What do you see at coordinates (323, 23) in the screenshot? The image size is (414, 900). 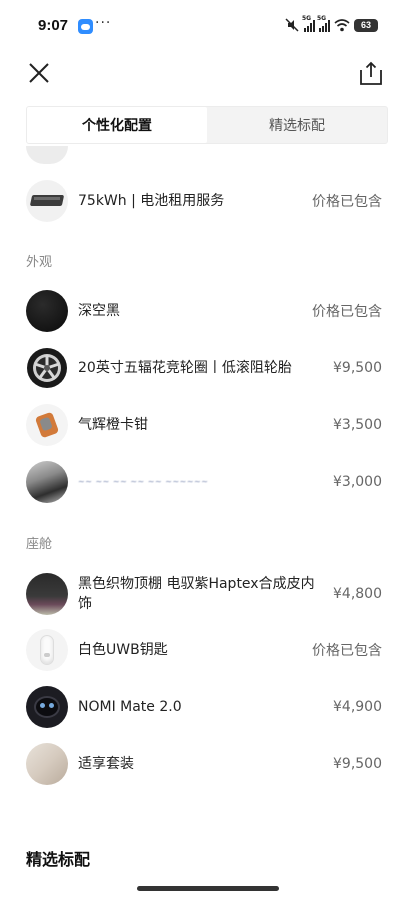 I see `signal-5g-secondary-icon: 5G` at bounding box center [323, 23].